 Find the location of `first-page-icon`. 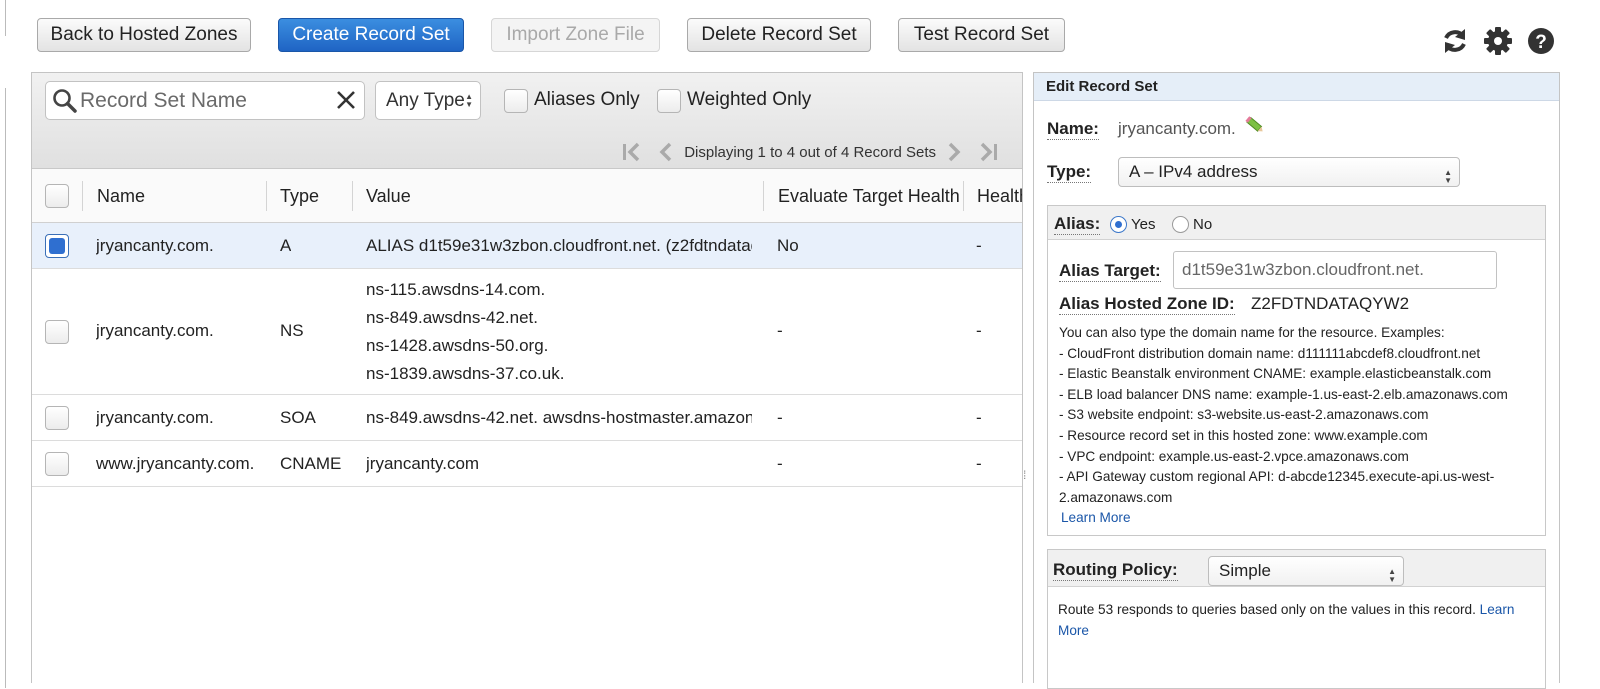

first-page-icon is located at coordinates (633, 152).